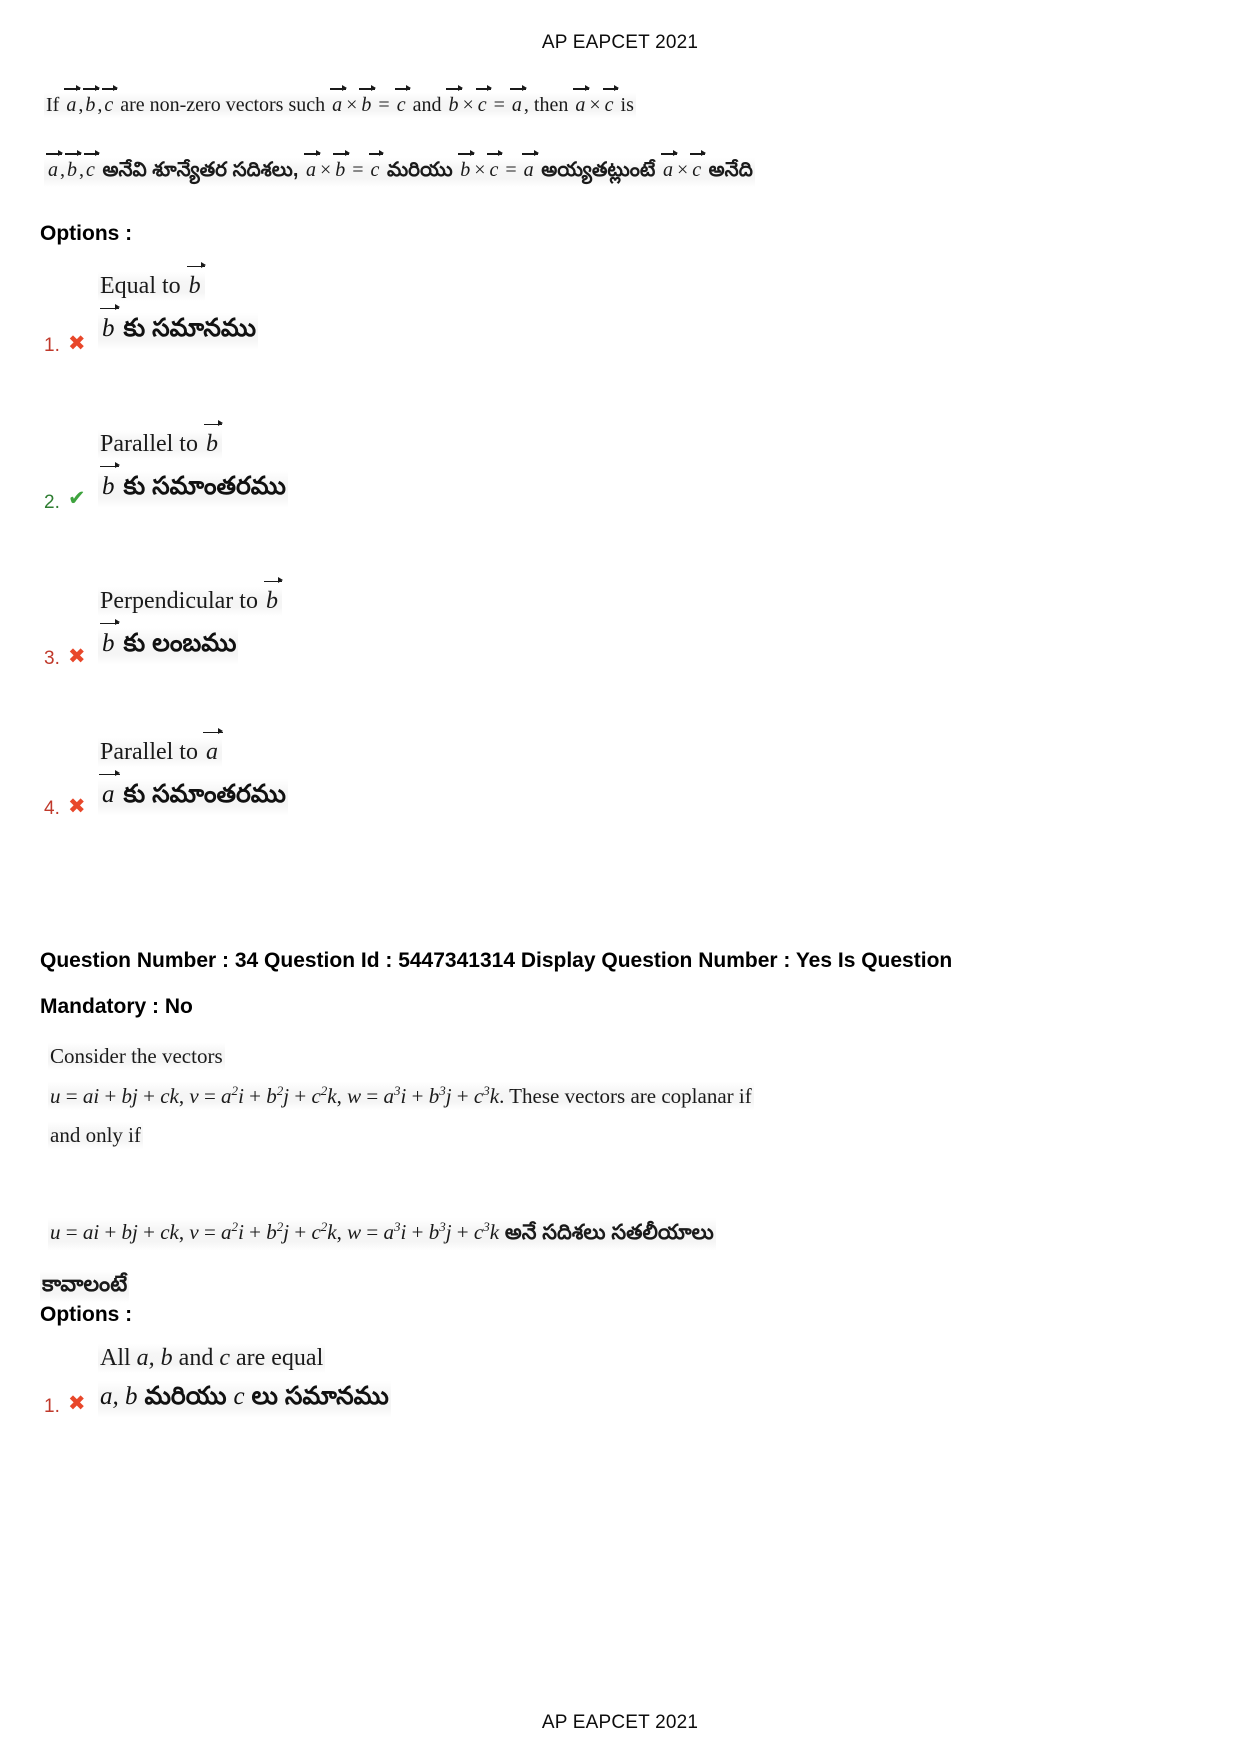 The height and width of the screenshot is (1755, 1240). I want to click on page-header-title: AP EAPCET 2021, so click(620, 42).